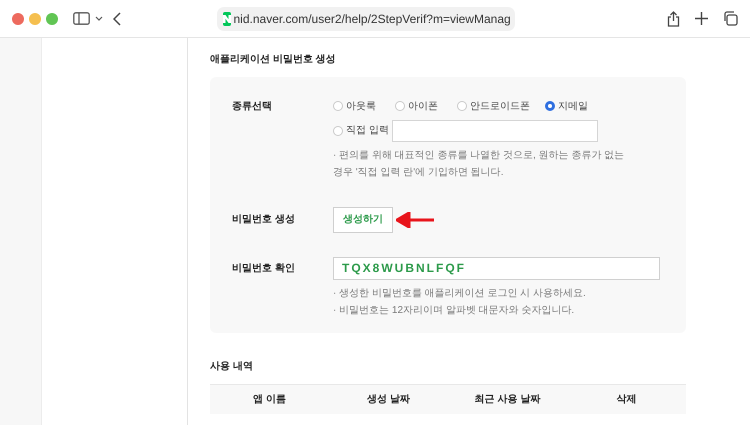 The height and width of the screenshot is (425, 750). I want to click on caret-icon, so click(99, 18).